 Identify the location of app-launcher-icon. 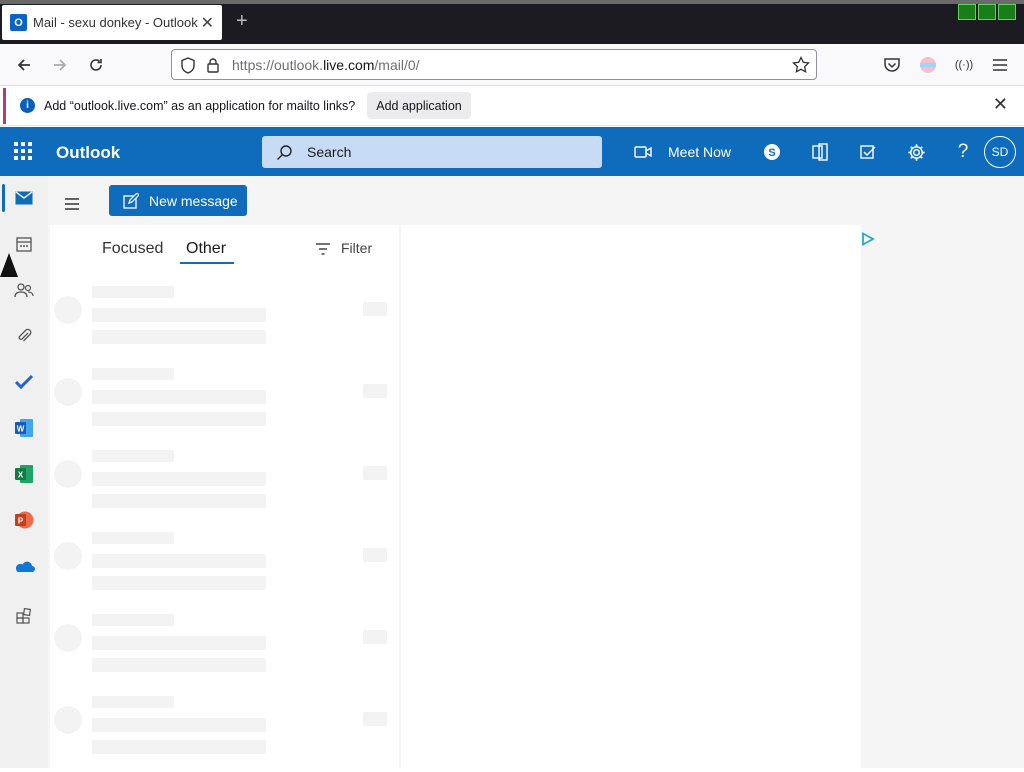
(23, 151).